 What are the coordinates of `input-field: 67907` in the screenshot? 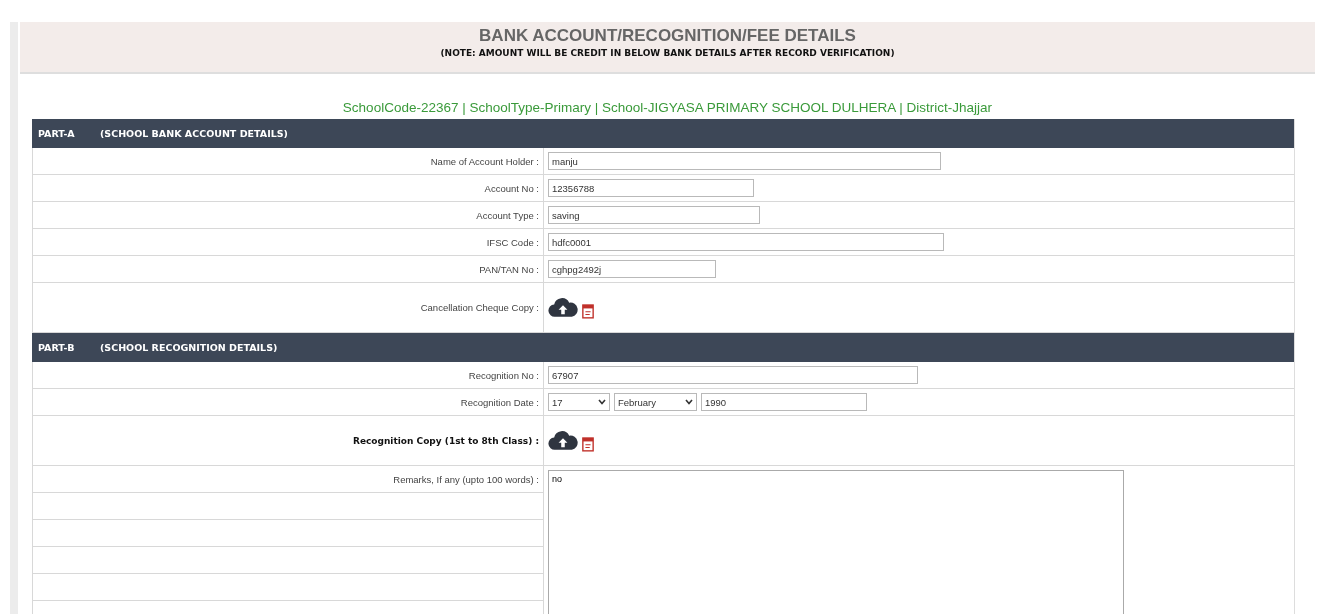 It's located at (733, 375).